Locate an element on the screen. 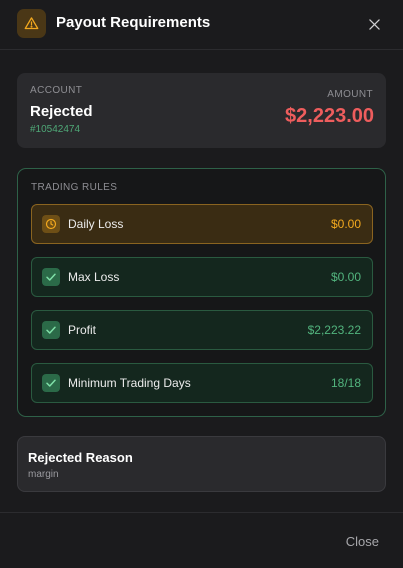  amount-value: $2,223.00 is located at coordinates (329, 116).